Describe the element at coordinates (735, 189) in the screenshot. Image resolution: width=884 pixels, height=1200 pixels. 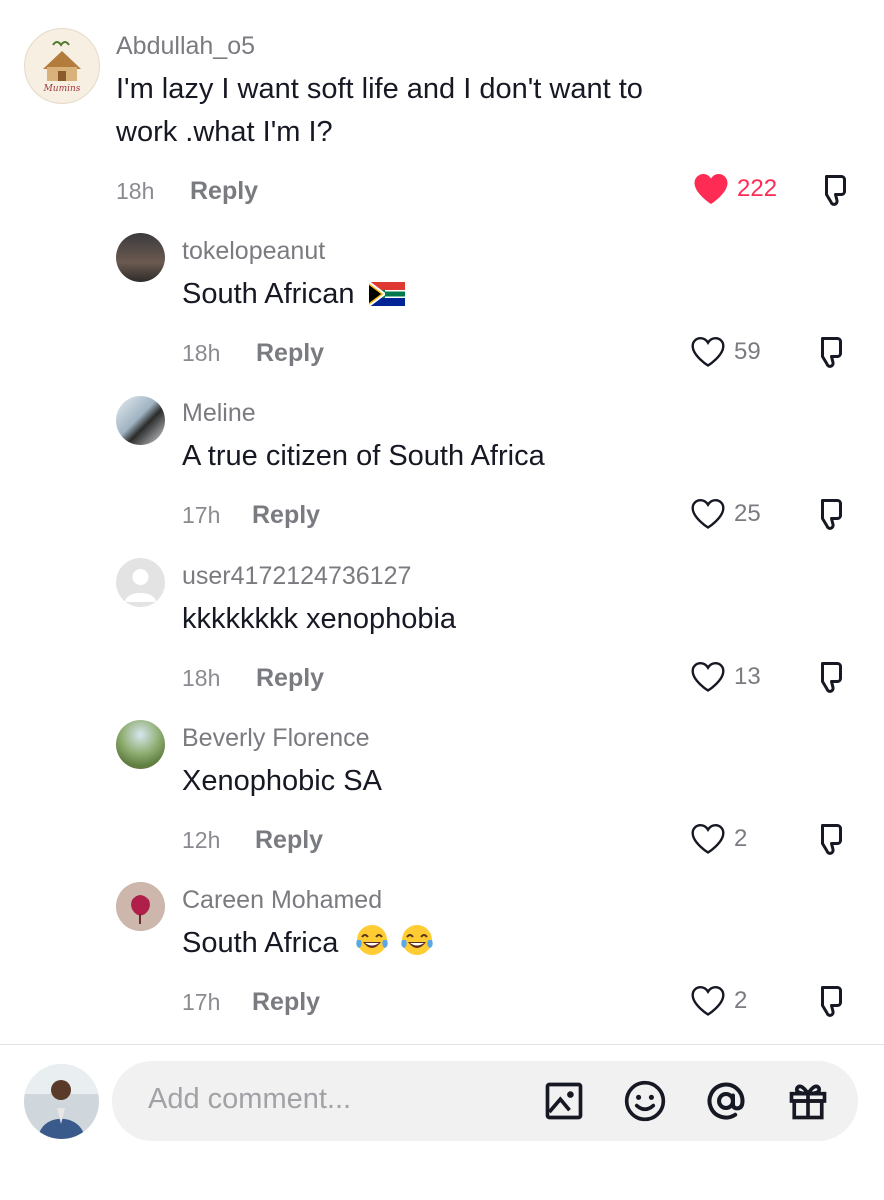
I see `like-button: 222` at that location.